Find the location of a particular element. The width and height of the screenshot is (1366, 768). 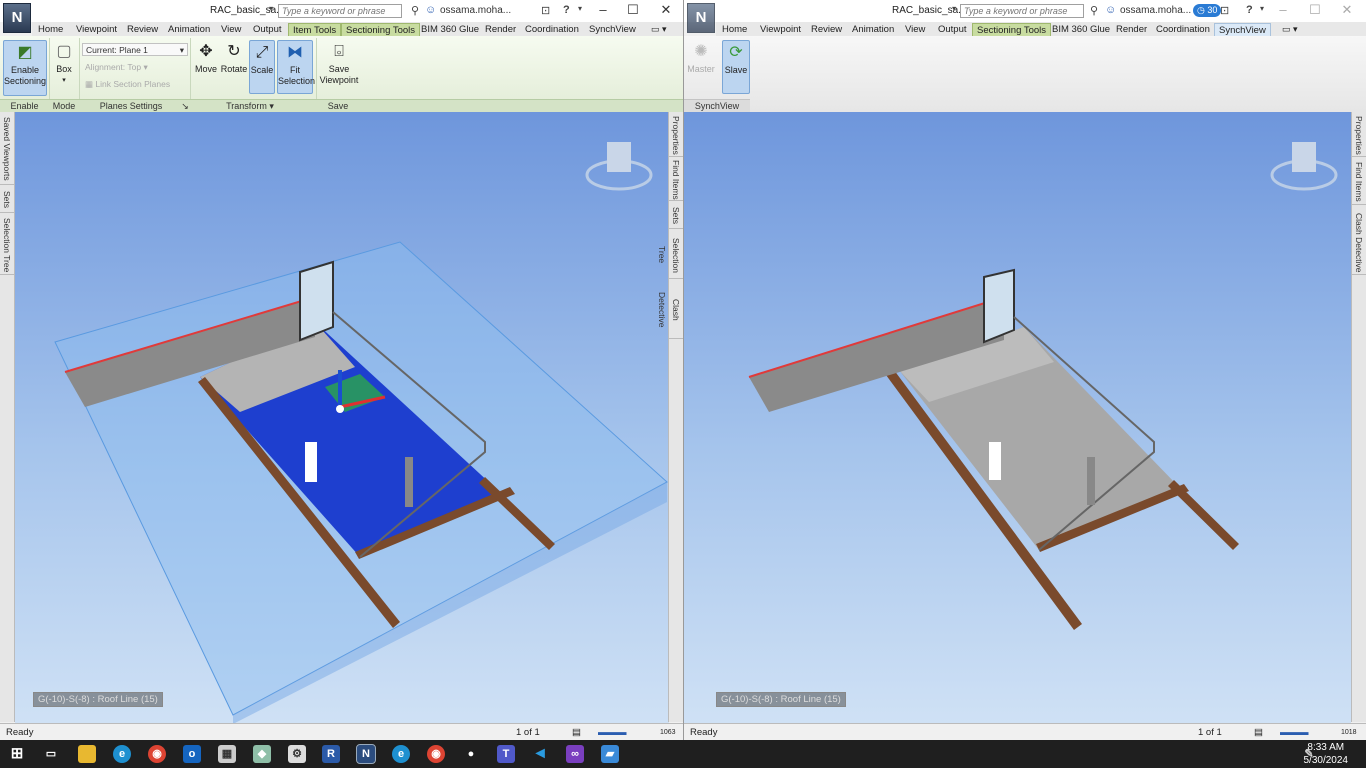

group-planes-settings: Planes Settings is located at coordinates (131, 106).